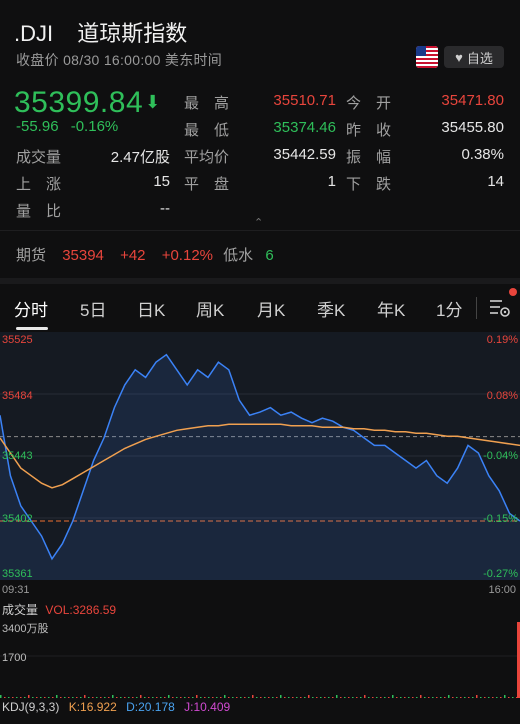  I want to click on volume-y-top: 3400万股, so click(25, 629).